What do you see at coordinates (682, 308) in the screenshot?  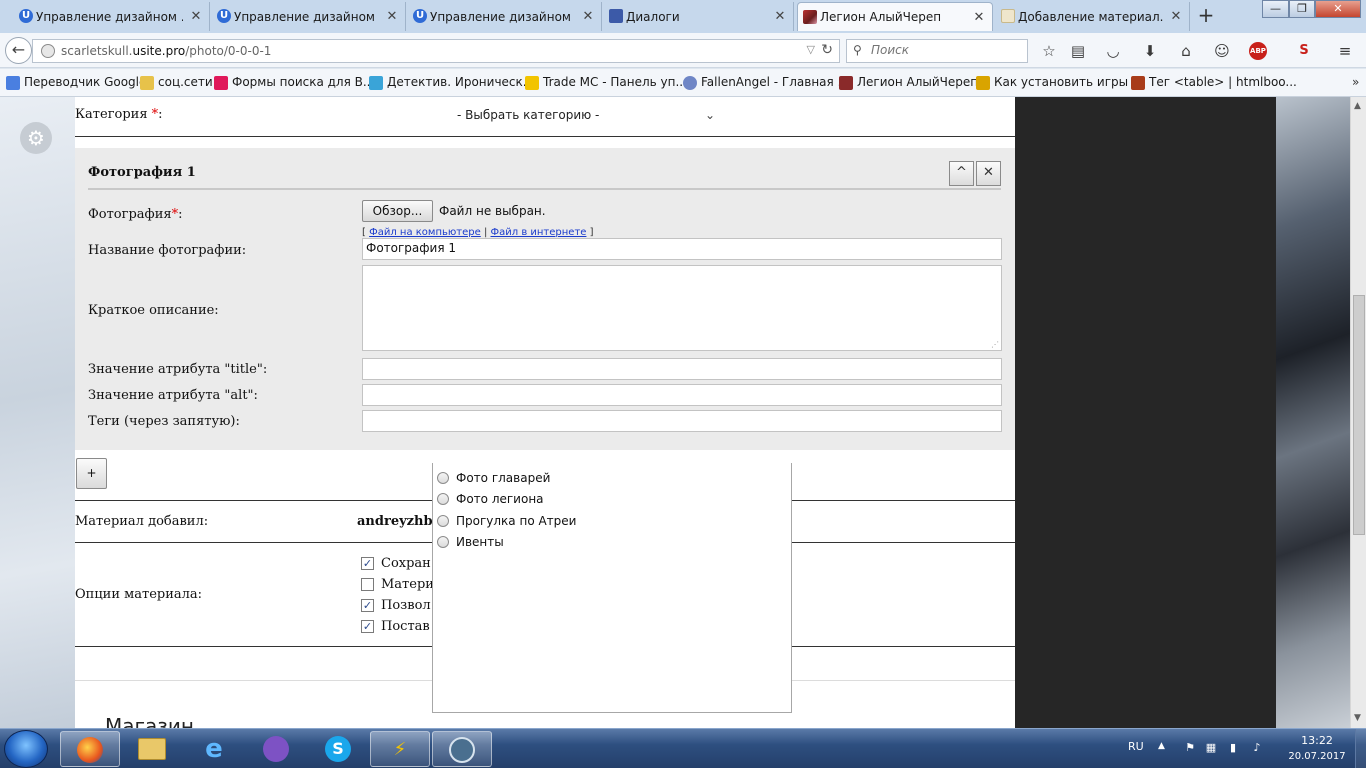 I see `short-description-textarea: ⋰` at bounding box center [682, 308].